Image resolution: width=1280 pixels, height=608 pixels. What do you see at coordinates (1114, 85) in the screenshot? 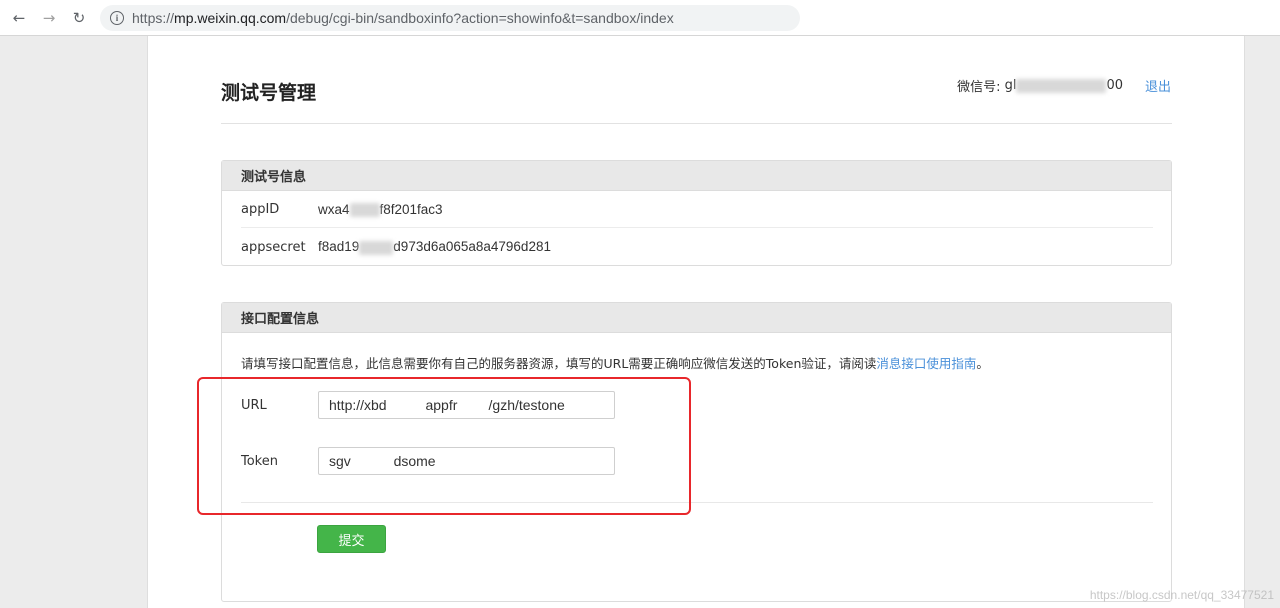
I see `account-suffix: 00` at bounding box center [1114, 85].